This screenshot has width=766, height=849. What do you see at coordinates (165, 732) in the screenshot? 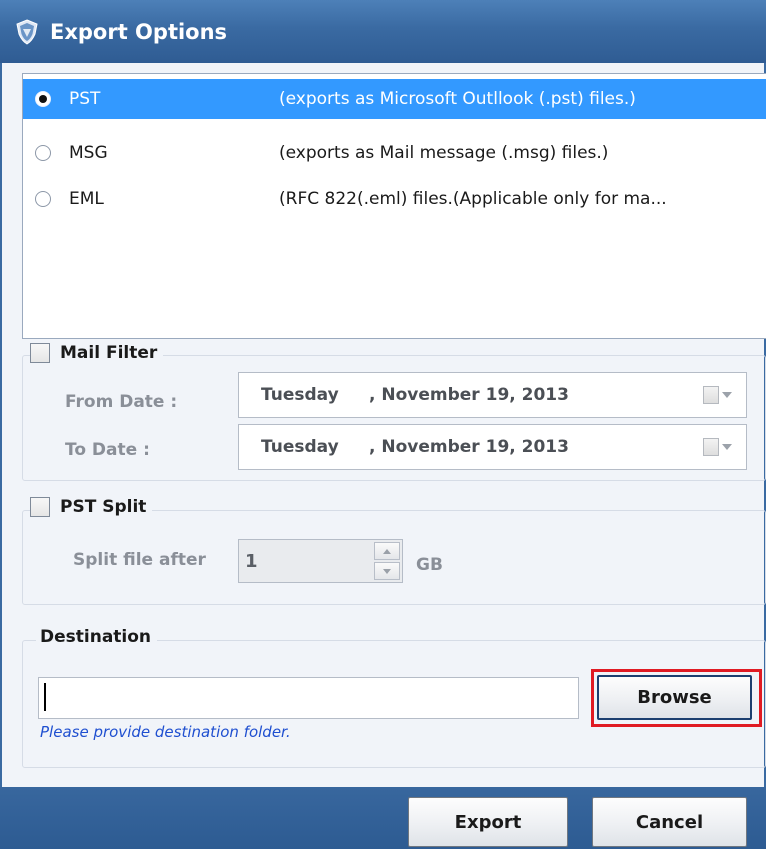
I see `destination-hint: Please provide destination folder.` at bounding box center [165, 732].